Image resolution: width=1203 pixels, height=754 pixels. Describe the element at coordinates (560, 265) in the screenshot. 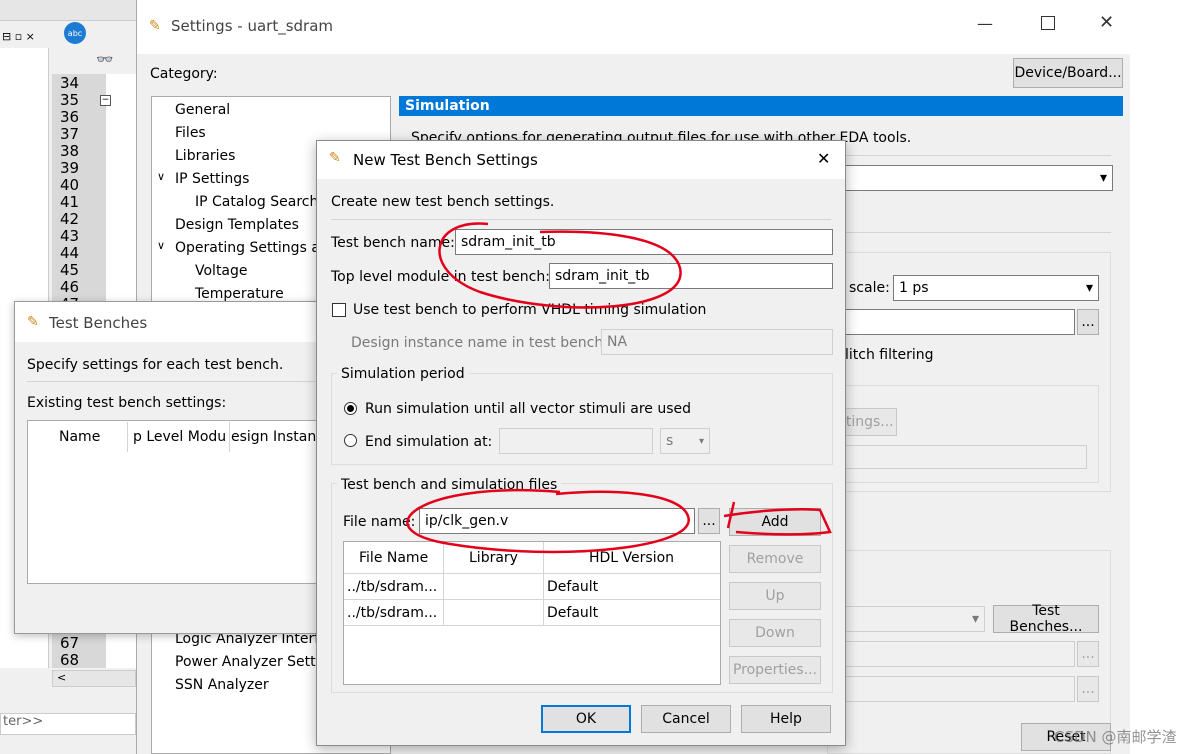

I see `annotation-circle-names` at that location.